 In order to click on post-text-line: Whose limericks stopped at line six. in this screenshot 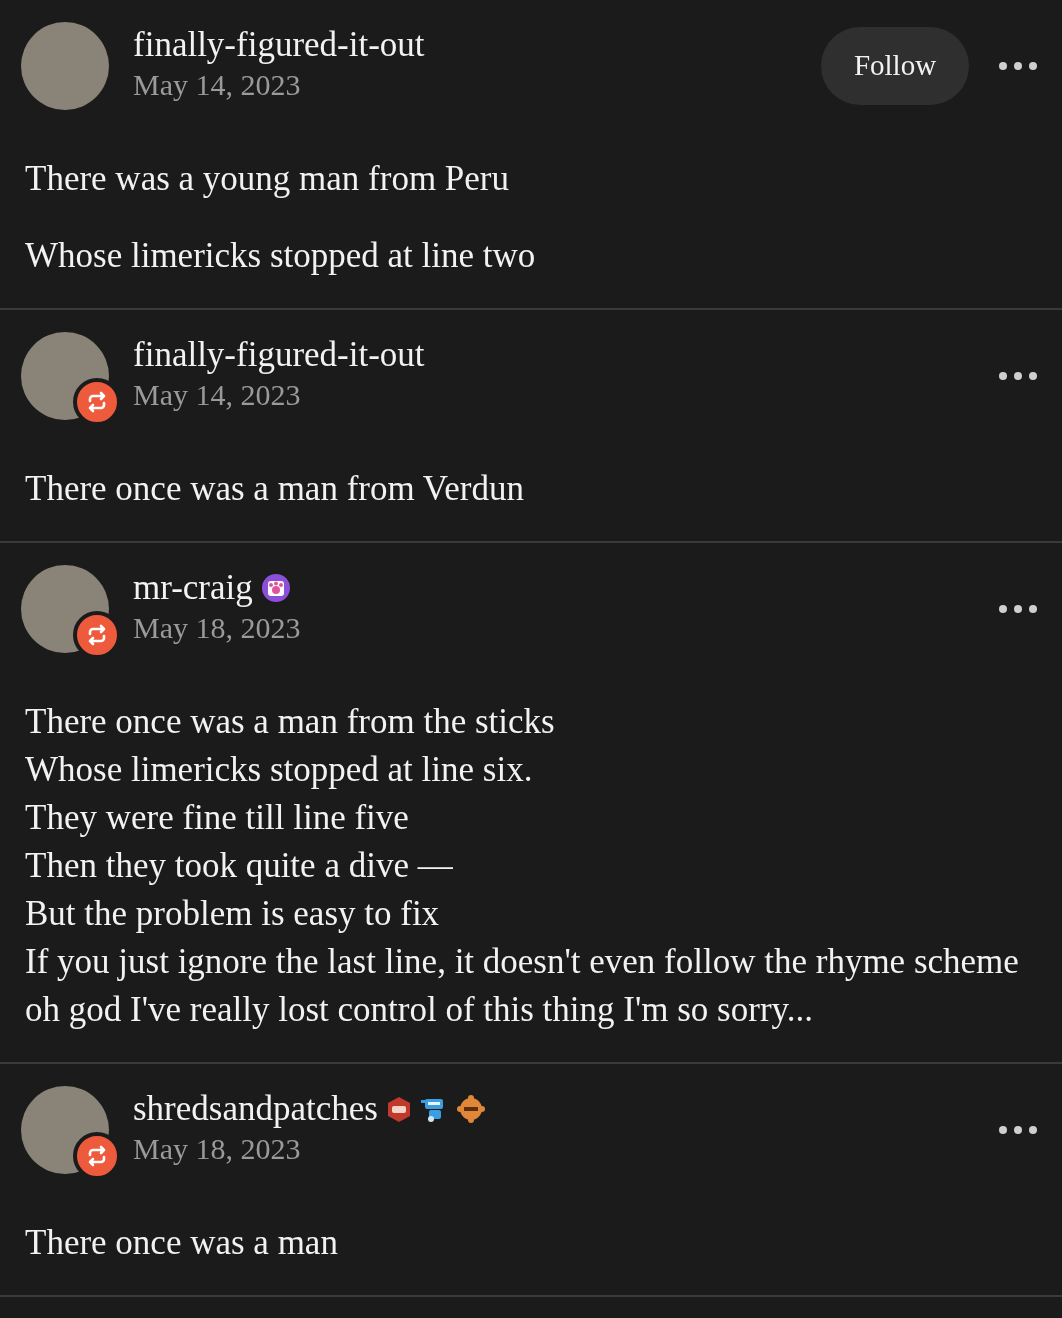, I will do `click(279, 770)`.